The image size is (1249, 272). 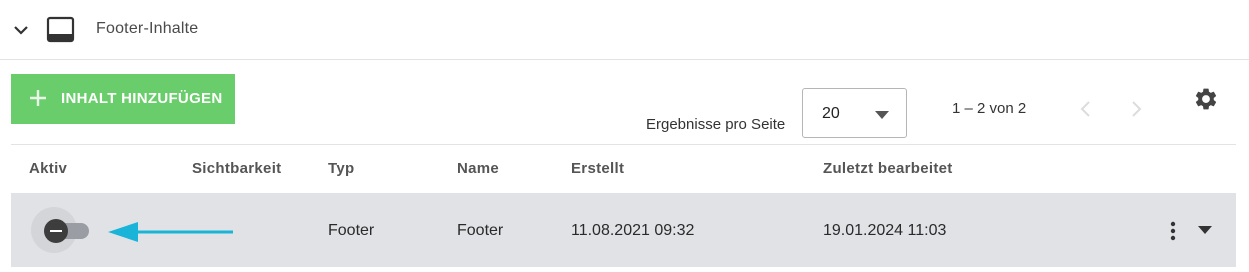 What do you see at coordinates (351, 230) in the screenshot?
I see `cell-type: Footer` at bounding box center [351, 230].